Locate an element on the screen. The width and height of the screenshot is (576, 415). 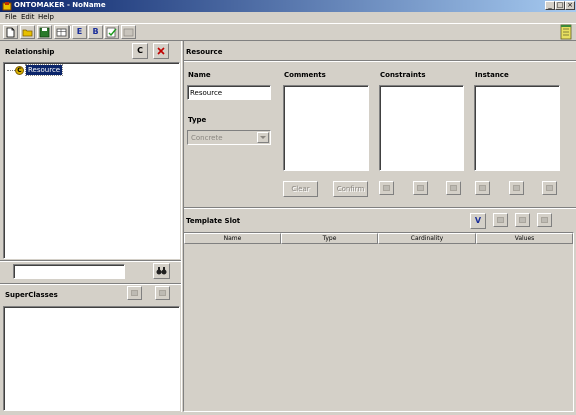
clear-button: Clear is located at coordinates (300, 189).